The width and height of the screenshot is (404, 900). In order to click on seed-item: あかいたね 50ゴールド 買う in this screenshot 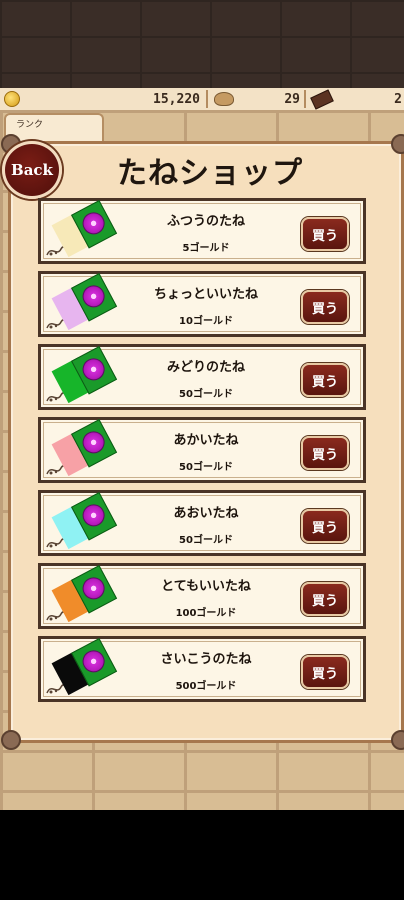, I will do `click(202, 450)`.